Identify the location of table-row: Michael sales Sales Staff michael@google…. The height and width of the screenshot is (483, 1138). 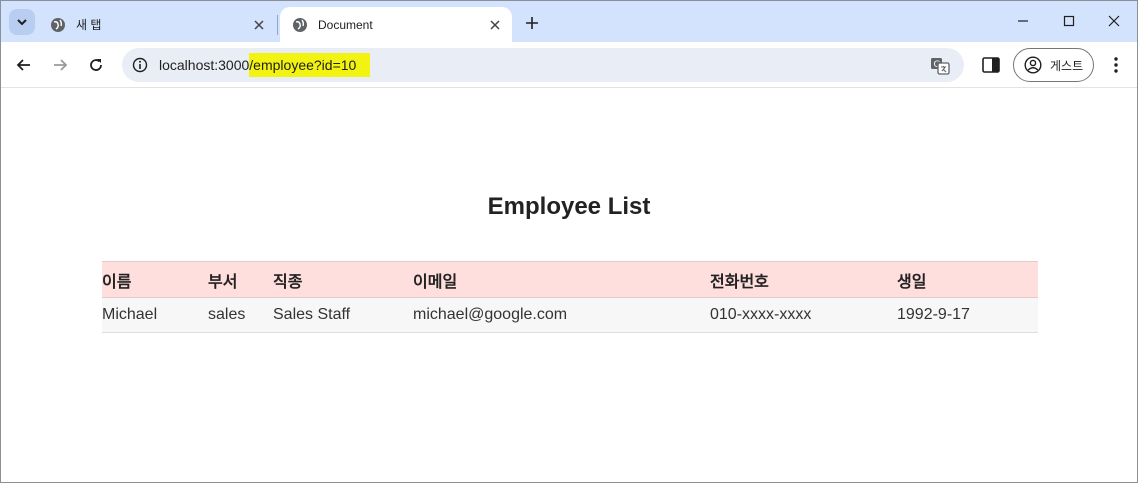
(570, 315).